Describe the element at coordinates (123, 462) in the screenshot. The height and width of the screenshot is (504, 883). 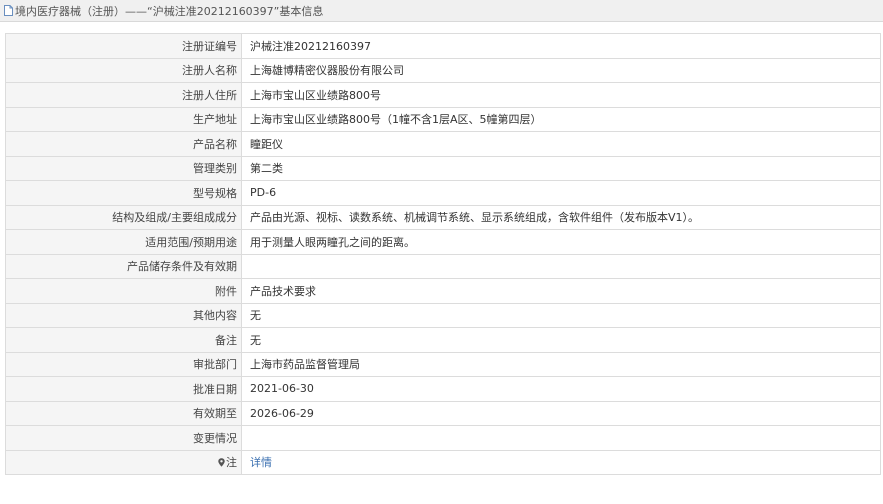
I see `note-label-cell: 注` at that location.